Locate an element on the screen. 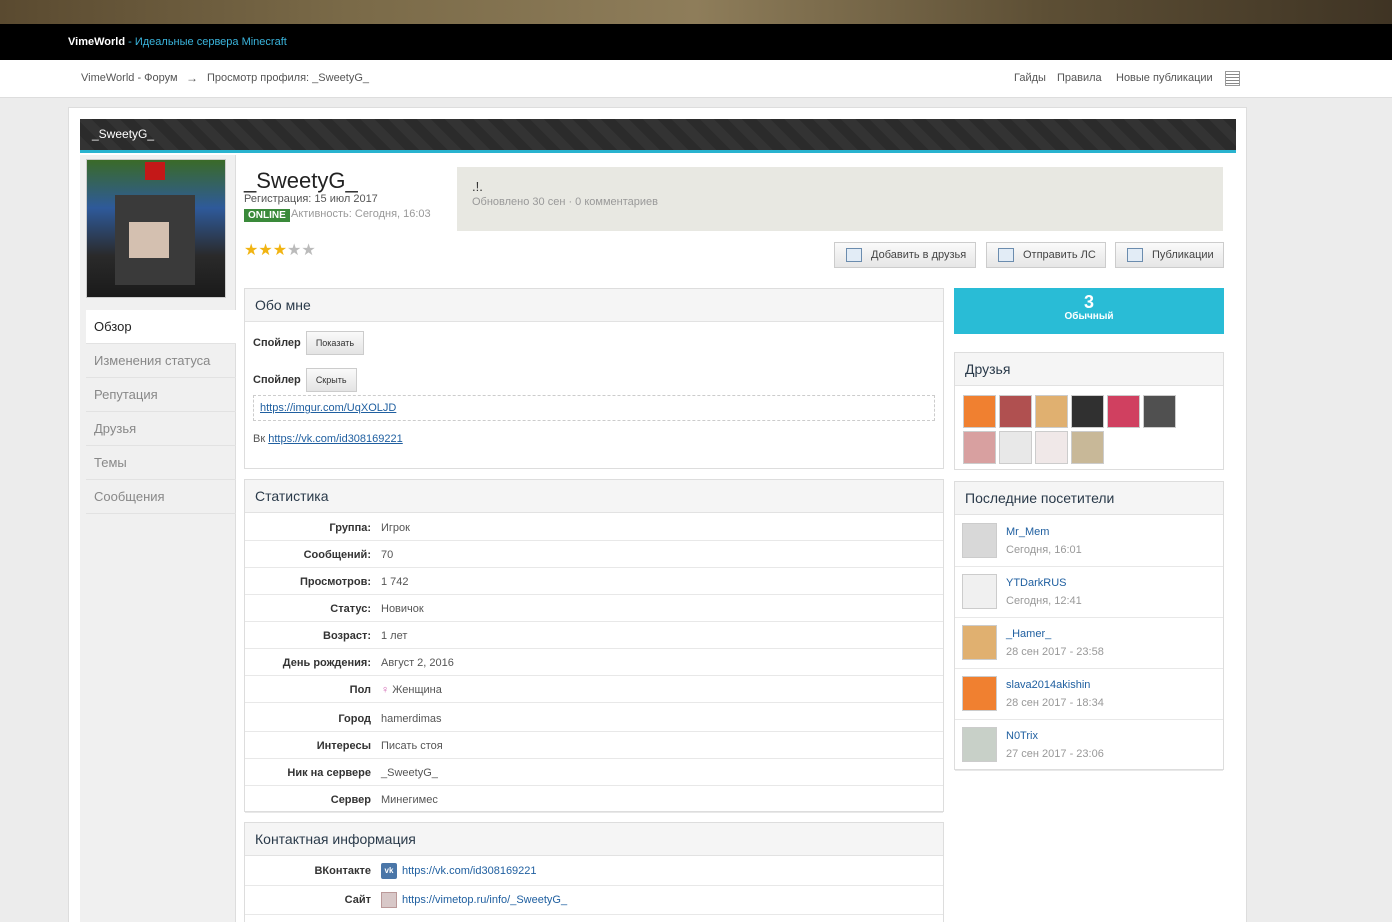  contacts-title: Контактная информация is located at coordinates (594, 839).